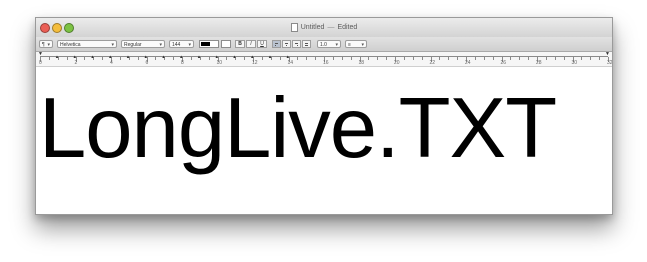 The image size is (647, 262). I want to click on align-right-button, so click(296, 44).